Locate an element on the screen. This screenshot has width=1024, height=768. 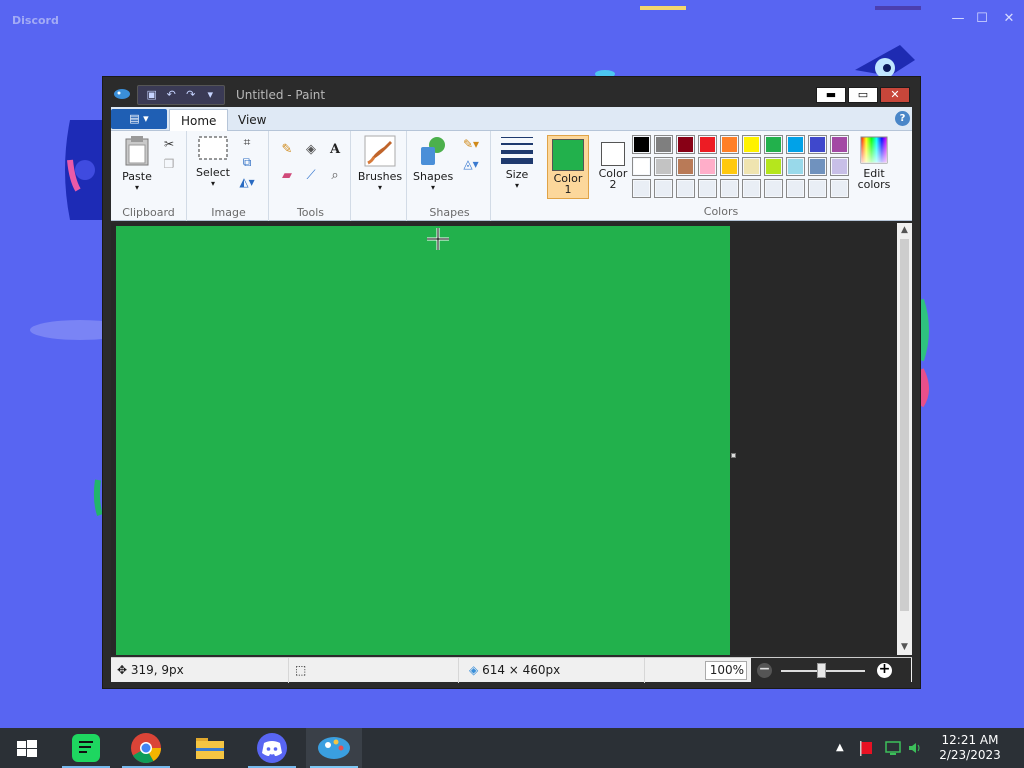
crop-icon: ⌗ is located at coordinates (247, 142).